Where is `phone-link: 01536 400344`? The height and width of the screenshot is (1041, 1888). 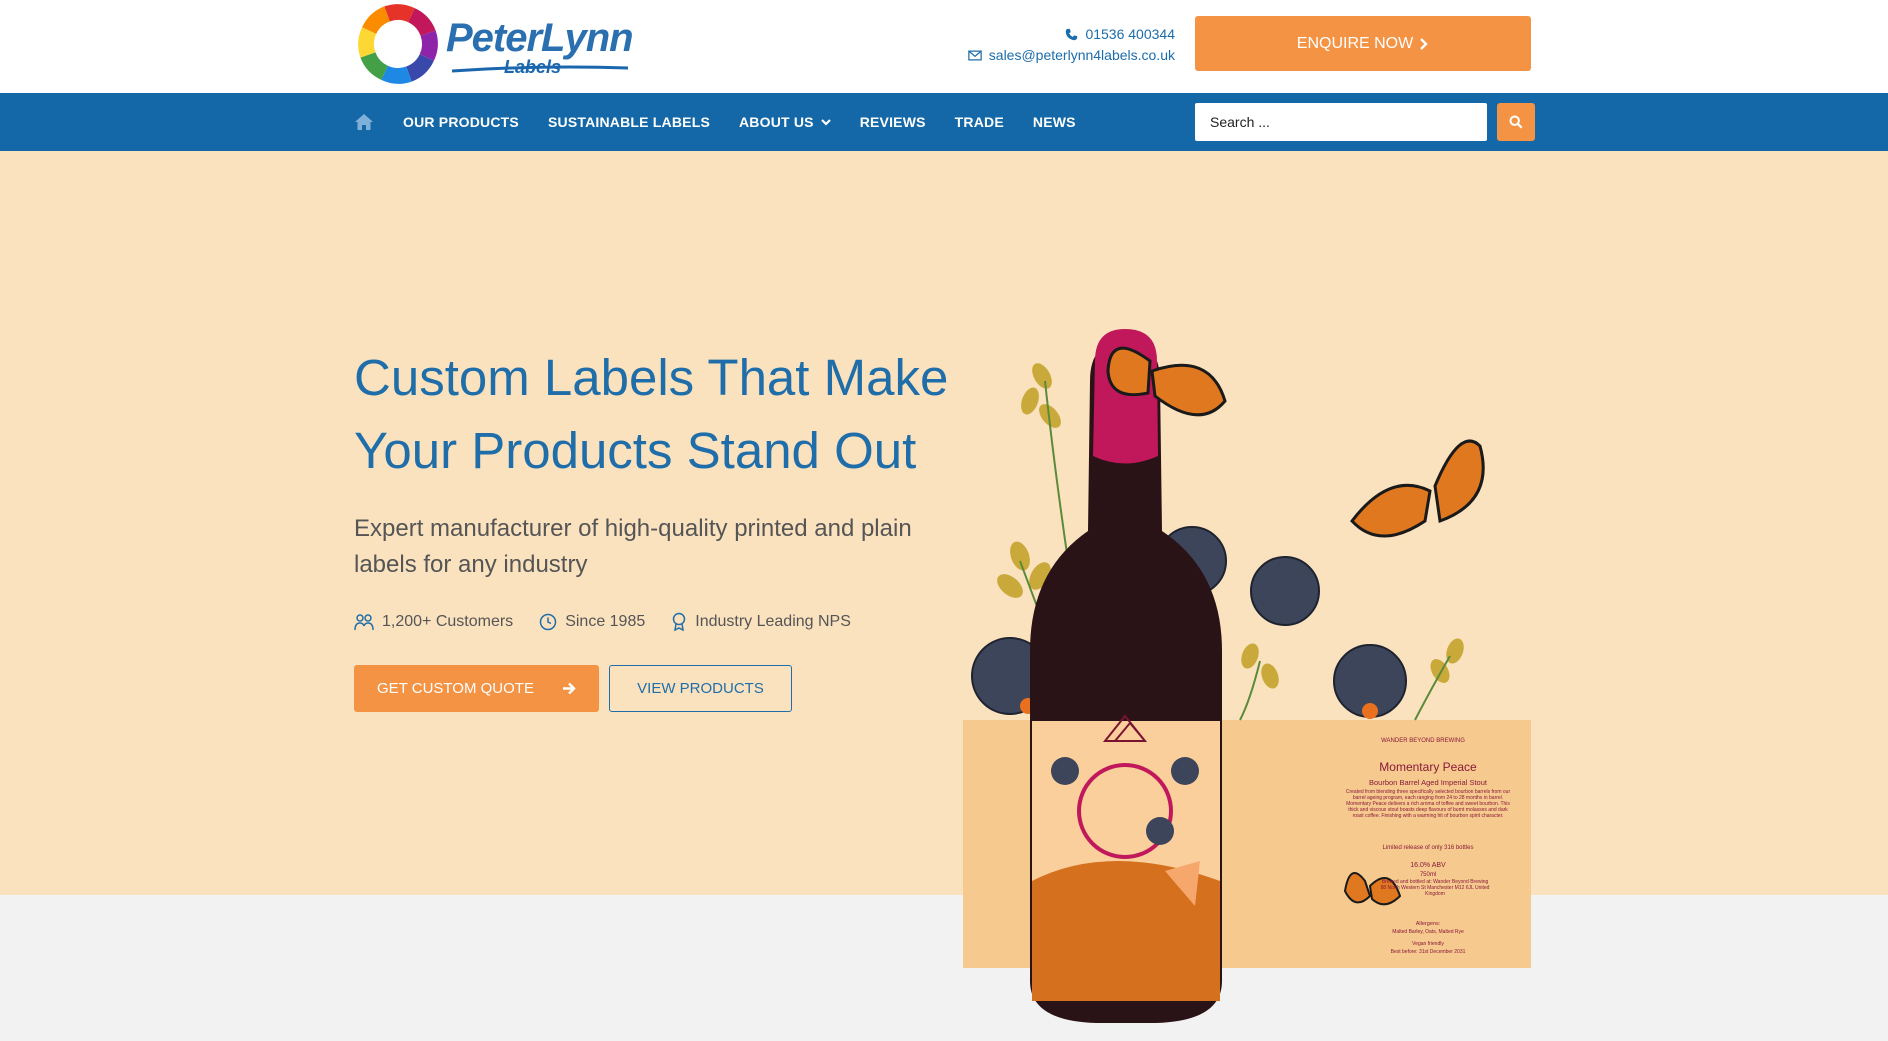
phone-link: 01536 400344 is located at coordinates (1071, 34).